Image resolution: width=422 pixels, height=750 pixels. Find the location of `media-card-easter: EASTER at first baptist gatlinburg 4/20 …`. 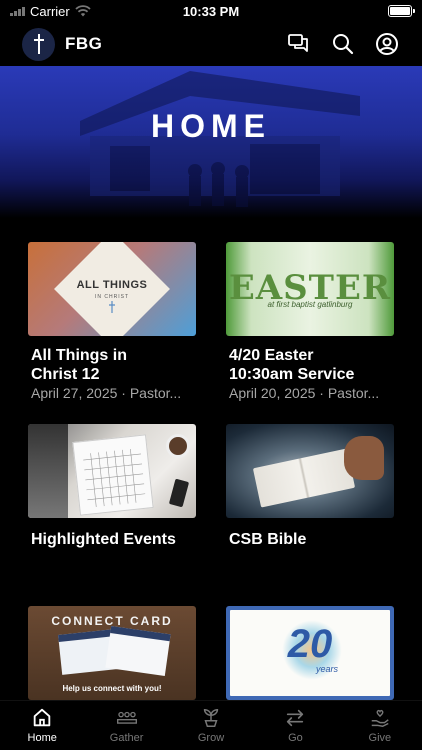

media-card-easter: EASTER at first baptist gatlinburg 4/20 … is located at coordinates (310, 321).